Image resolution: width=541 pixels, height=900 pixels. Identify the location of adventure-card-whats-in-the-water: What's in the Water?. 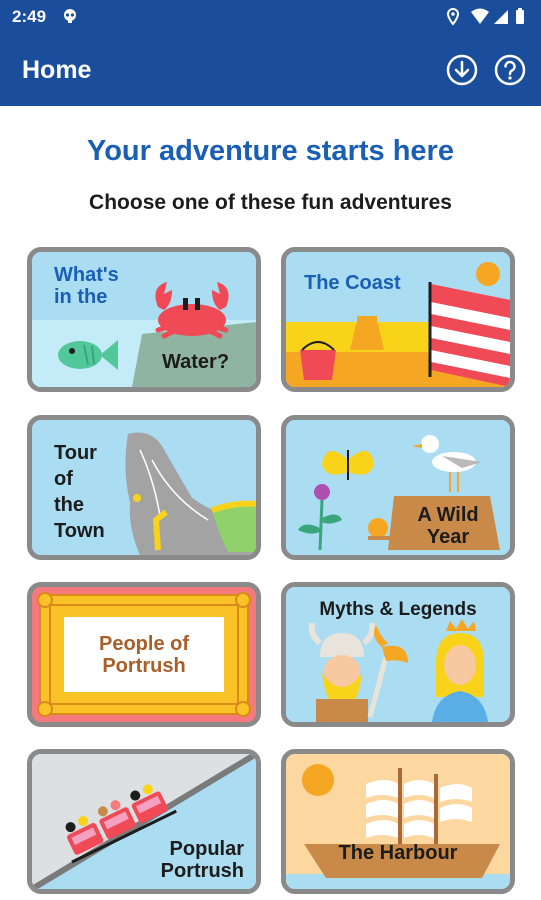
(144, 319).